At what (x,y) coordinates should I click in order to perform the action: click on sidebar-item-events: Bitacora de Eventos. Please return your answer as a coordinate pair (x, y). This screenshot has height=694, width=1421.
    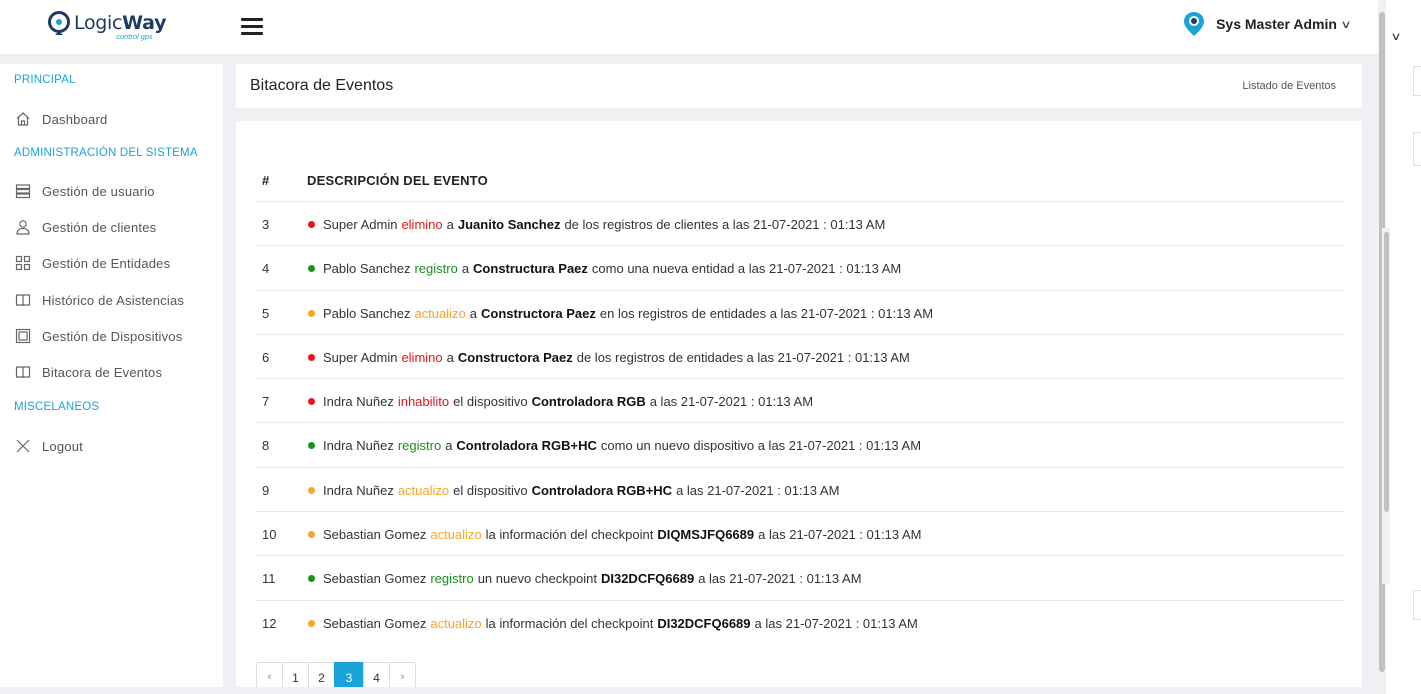
    Looking at the image, I should click on (88, 372).